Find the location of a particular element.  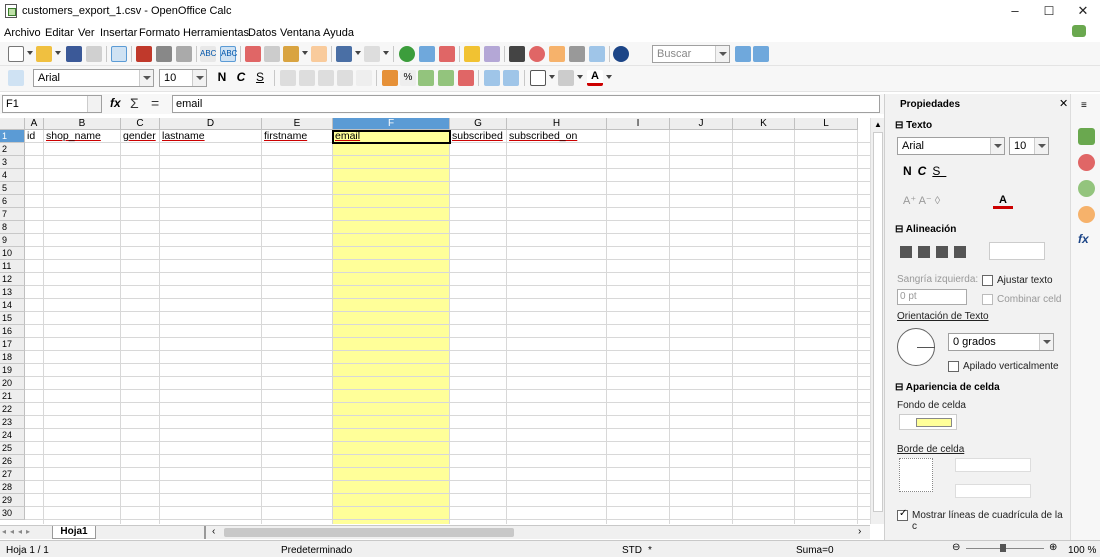

sidebar-font-dropdown-icon is located at coordinates (997, 146).